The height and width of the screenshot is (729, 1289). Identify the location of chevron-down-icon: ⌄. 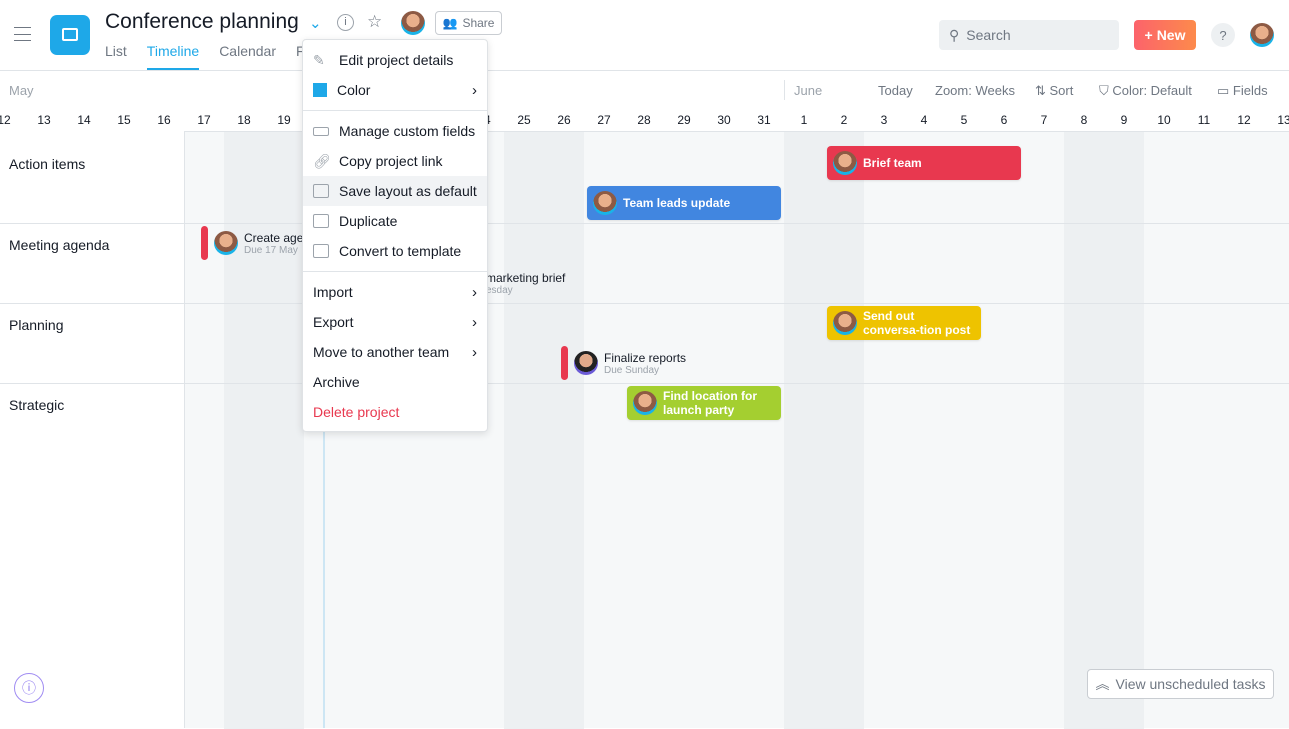
(315, 23).